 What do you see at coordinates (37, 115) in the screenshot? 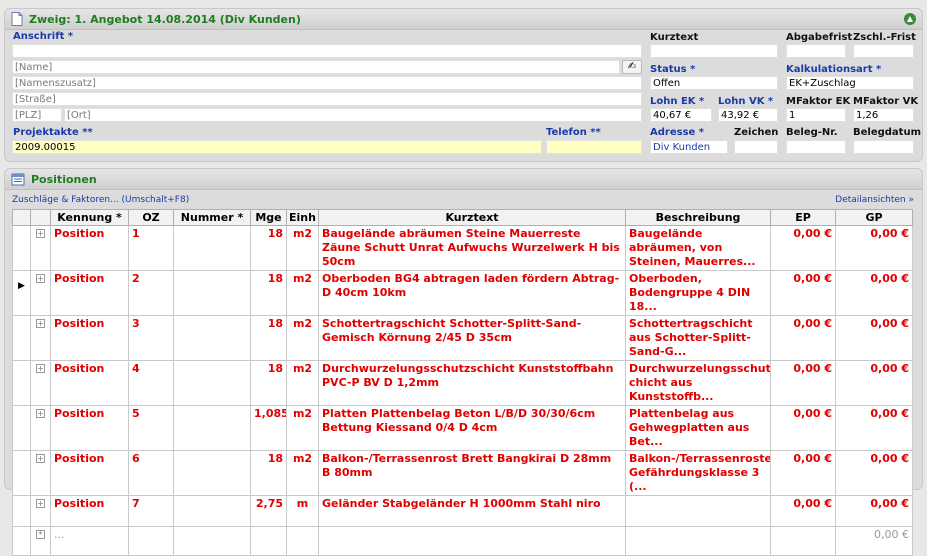
I see `plz-field: [PLZ]` at bounding box center [37, 115].